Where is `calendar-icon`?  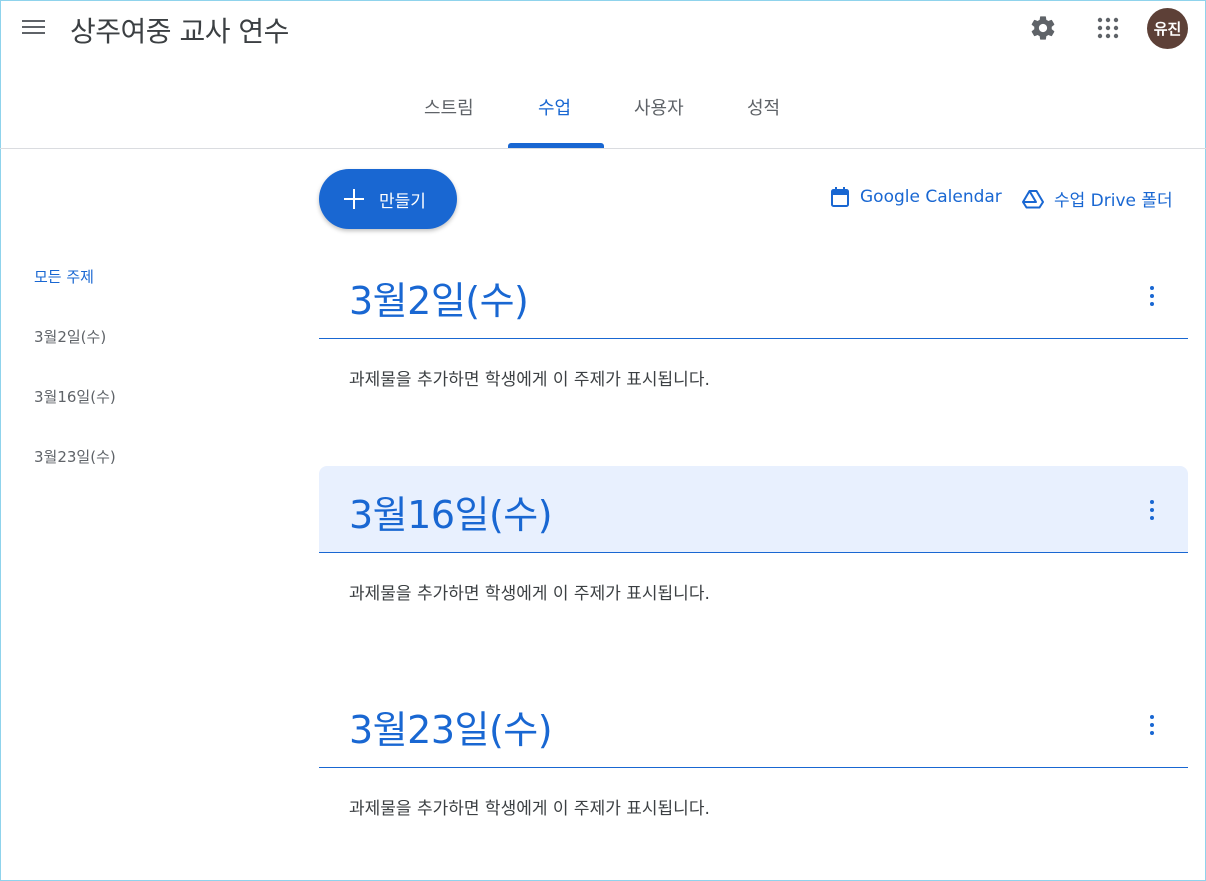
calendar-icon is located at coordinates (840, 197).